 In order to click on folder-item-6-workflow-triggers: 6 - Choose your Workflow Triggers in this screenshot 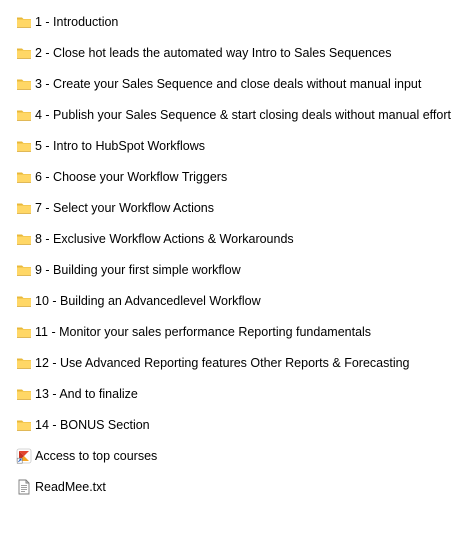, I will do `click(236, 177)`.